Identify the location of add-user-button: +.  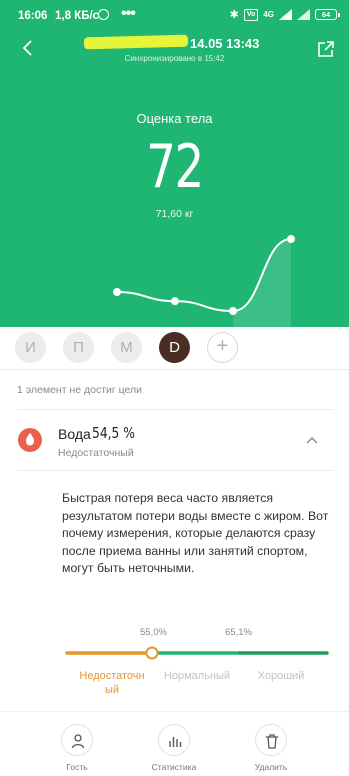
(222, 347).